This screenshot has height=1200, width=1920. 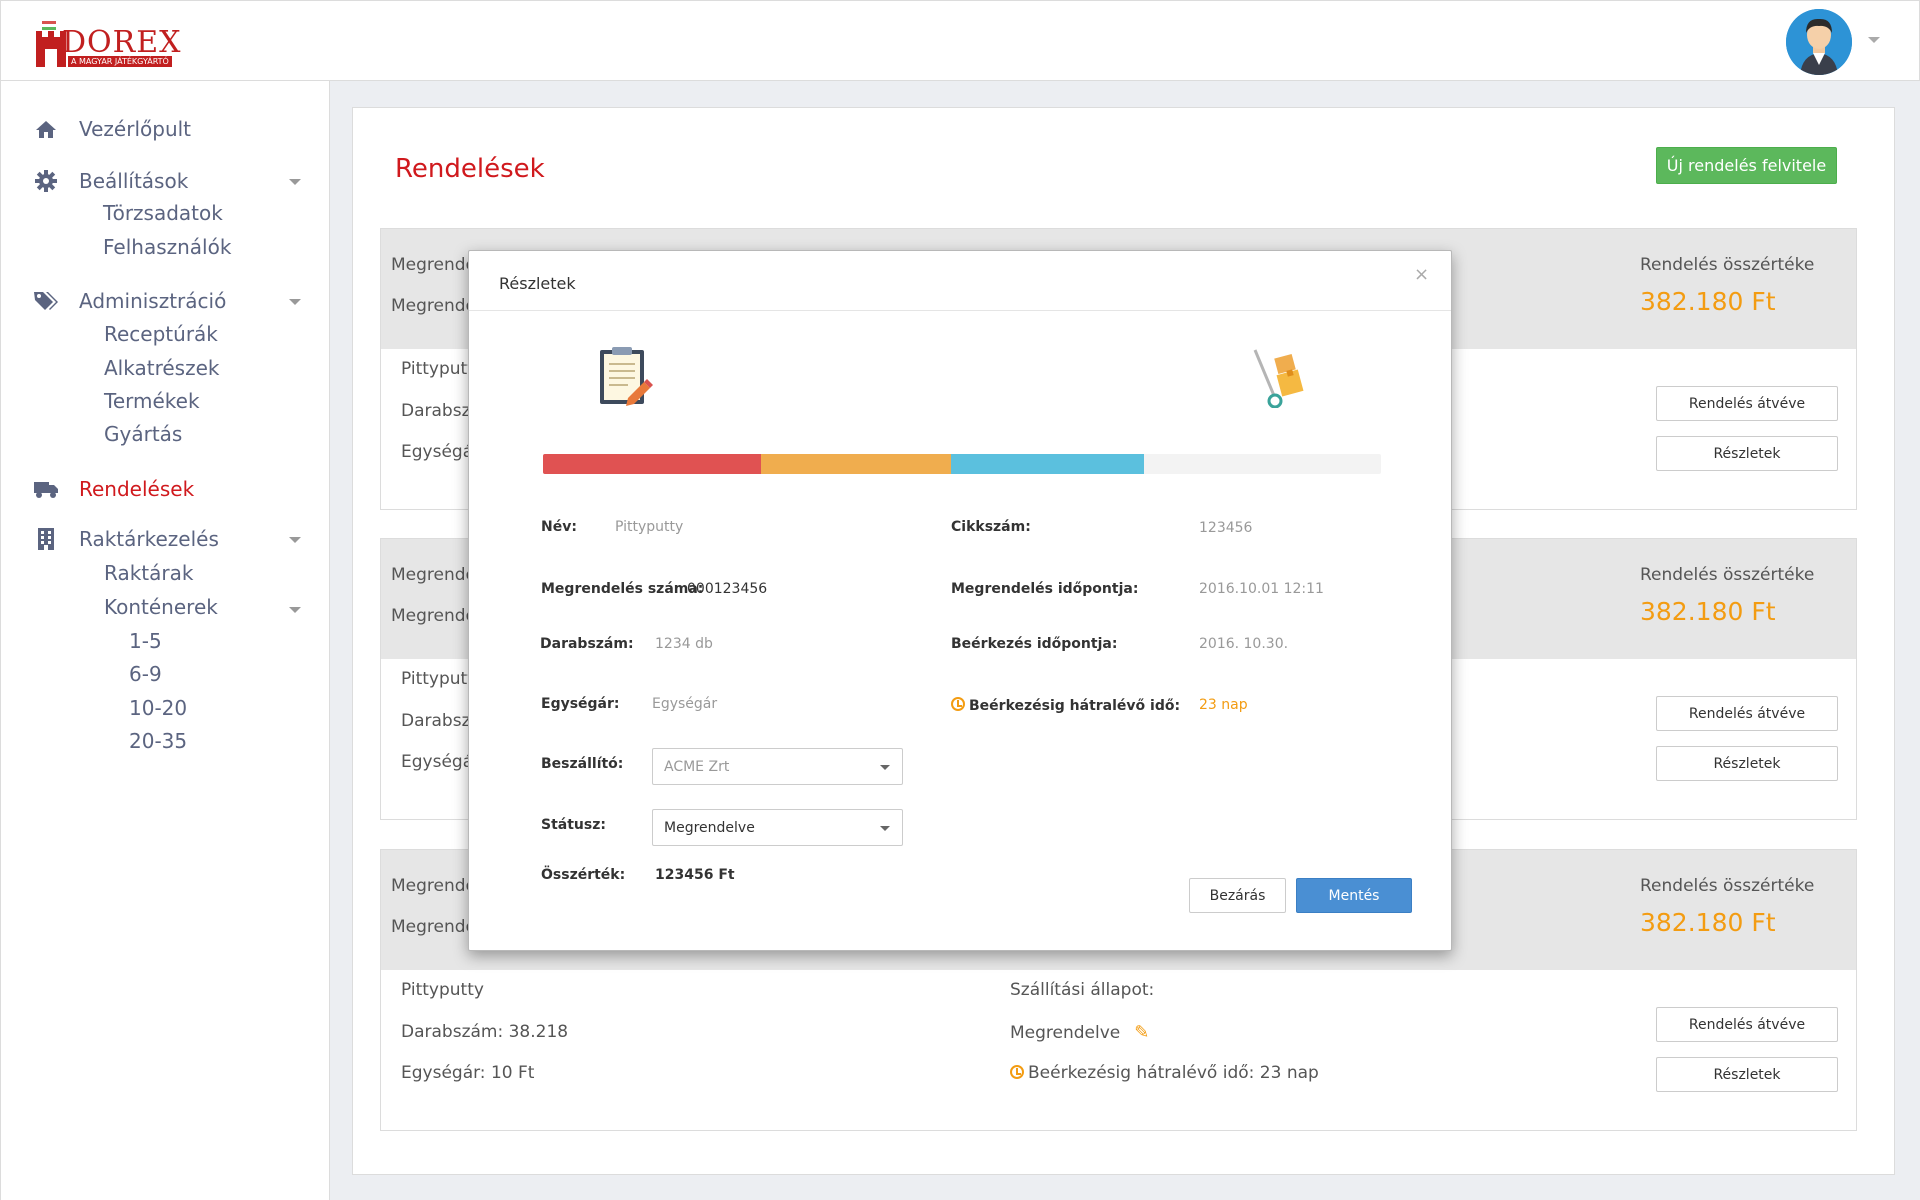 What do you see at coordinates (158, 708) in the screenshot?
I see `sidebar-item-container-range: 10-20` at bounding box center [158, 708].